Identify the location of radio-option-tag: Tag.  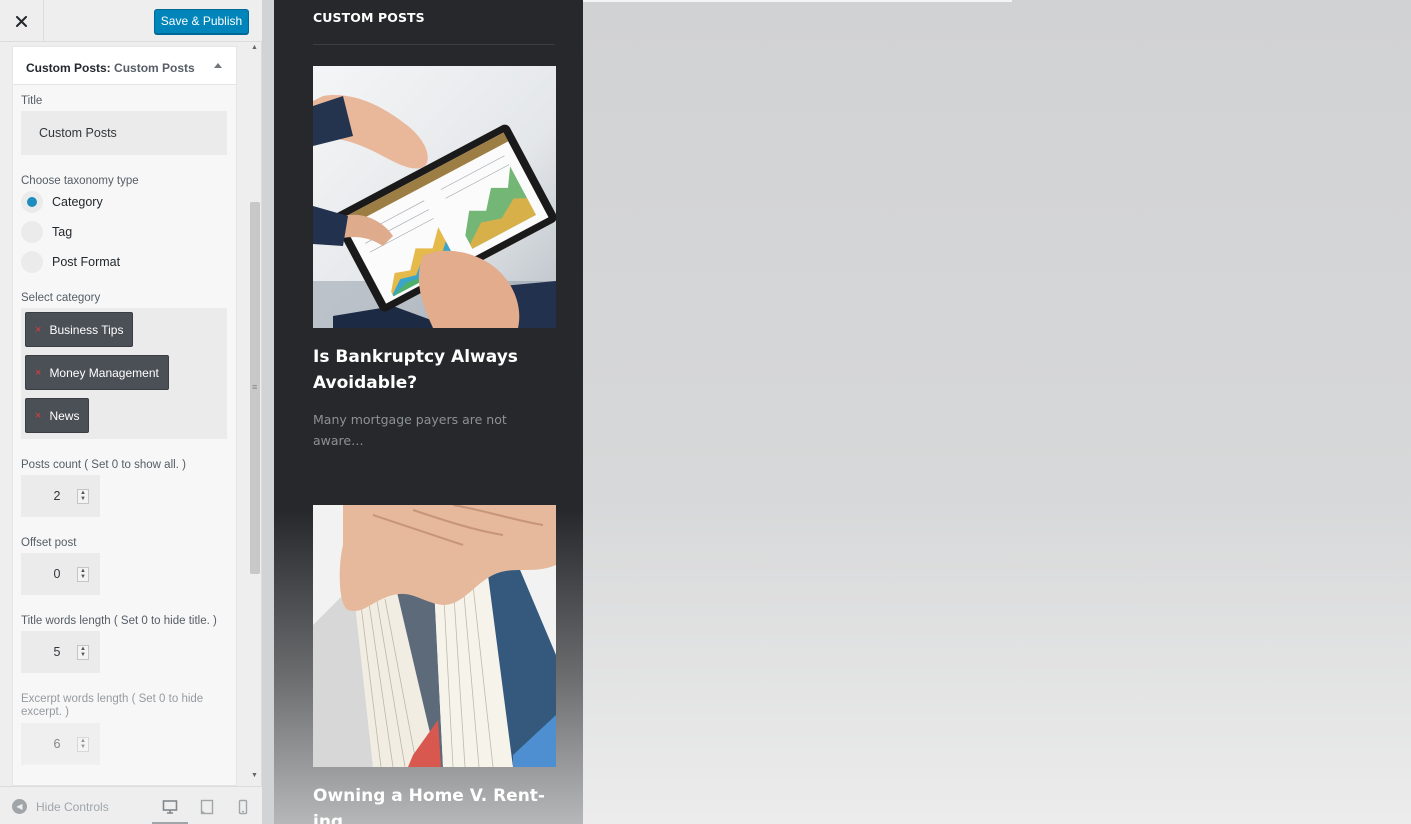
(124, 232).